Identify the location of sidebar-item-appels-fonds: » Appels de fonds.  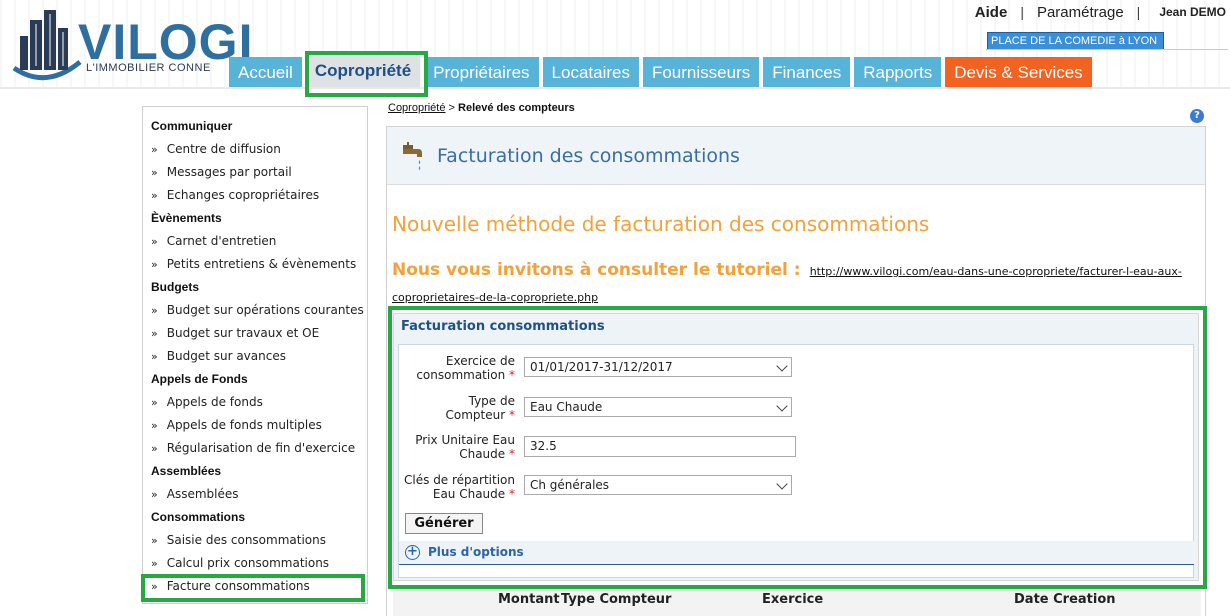
(255, 402).